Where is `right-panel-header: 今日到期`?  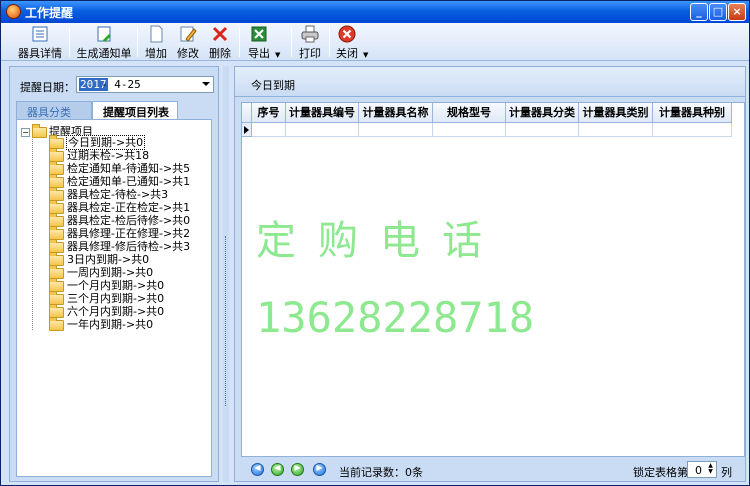
right-panel-header: 今日到期 is located at coordinates (490, 82).